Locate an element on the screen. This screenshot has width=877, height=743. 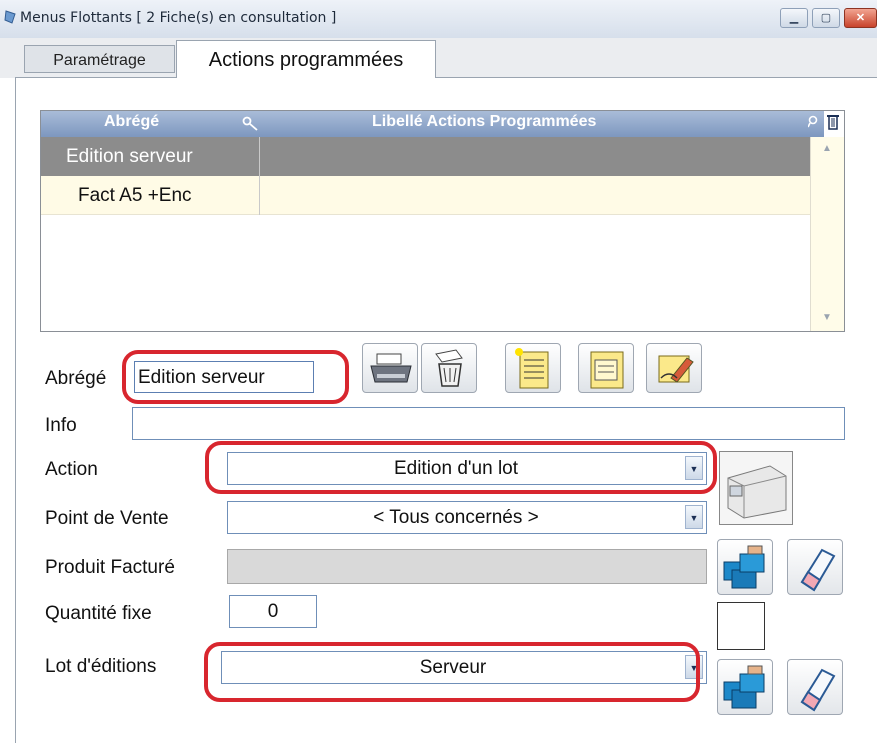
edit-icon is located at coordinates (676, 369).